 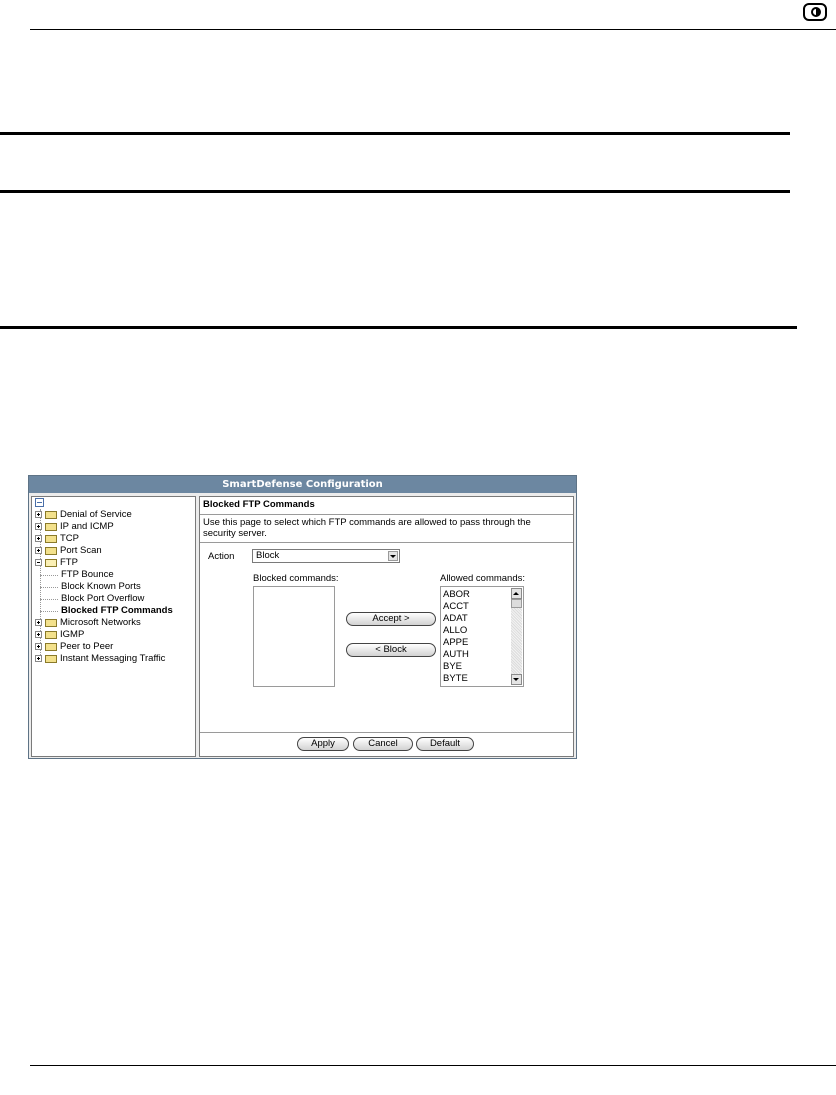 I want to click on top-rule, so click(x=433, y=29).